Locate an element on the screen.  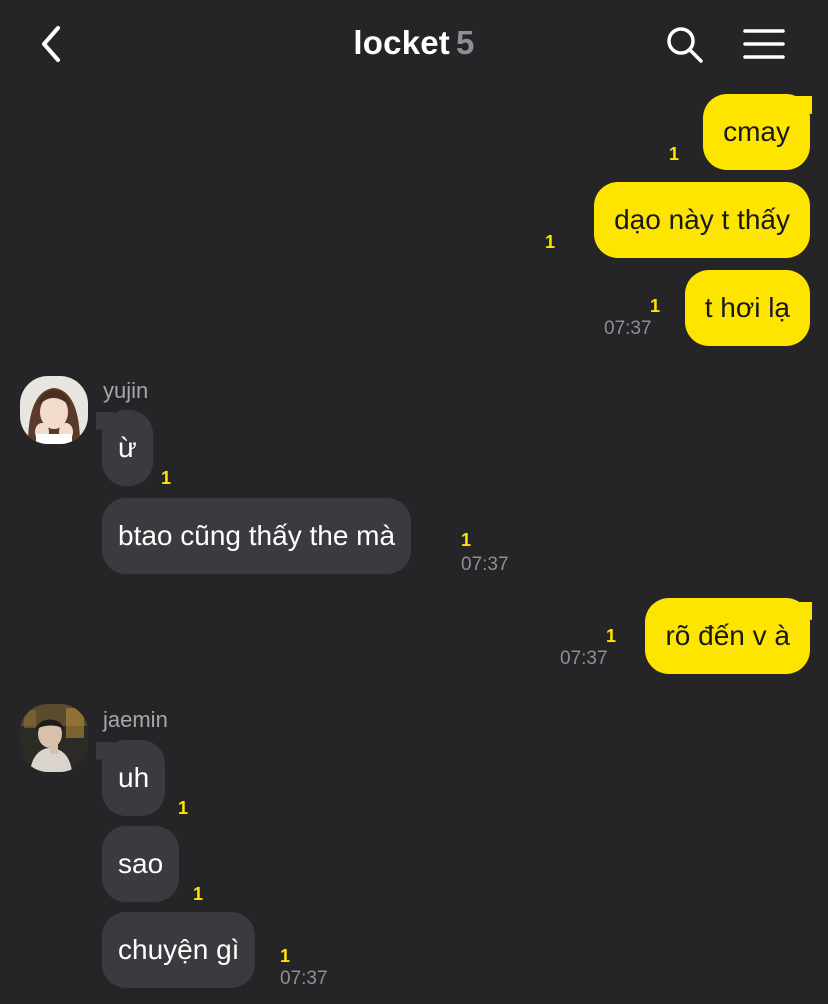
my-message-bubble: cmay is located at coordinates (756, 132).